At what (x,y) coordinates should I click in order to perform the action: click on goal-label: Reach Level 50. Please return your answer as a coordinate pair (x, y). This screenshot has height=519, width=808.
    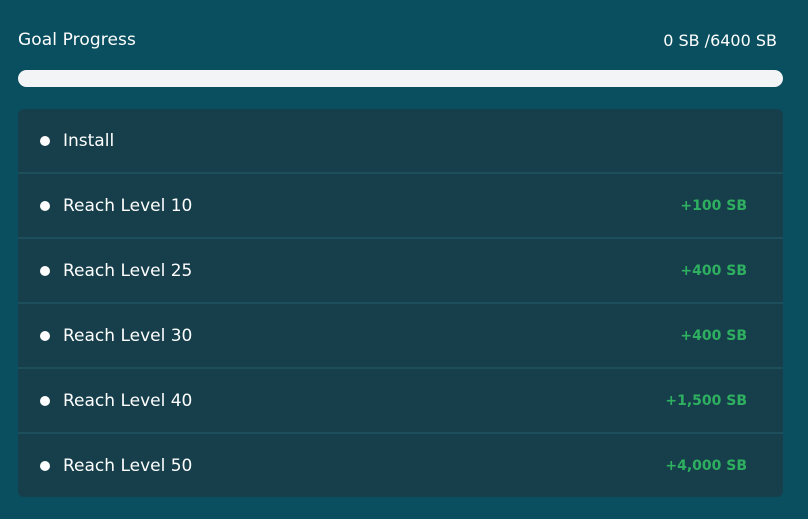
    Looking at the image, I should click on (128, 465).